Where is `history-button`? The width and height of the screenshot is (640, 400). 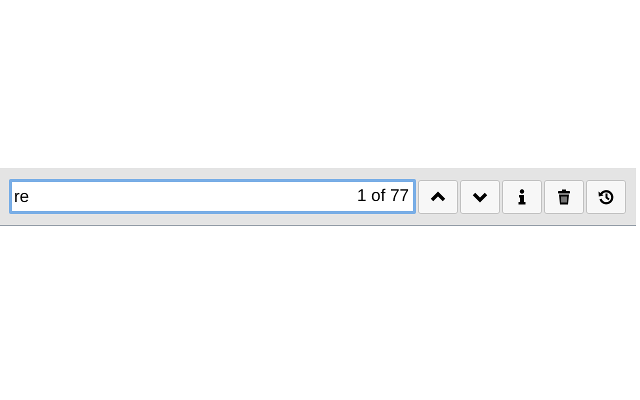
history-button is located at coordinates (606, 197).